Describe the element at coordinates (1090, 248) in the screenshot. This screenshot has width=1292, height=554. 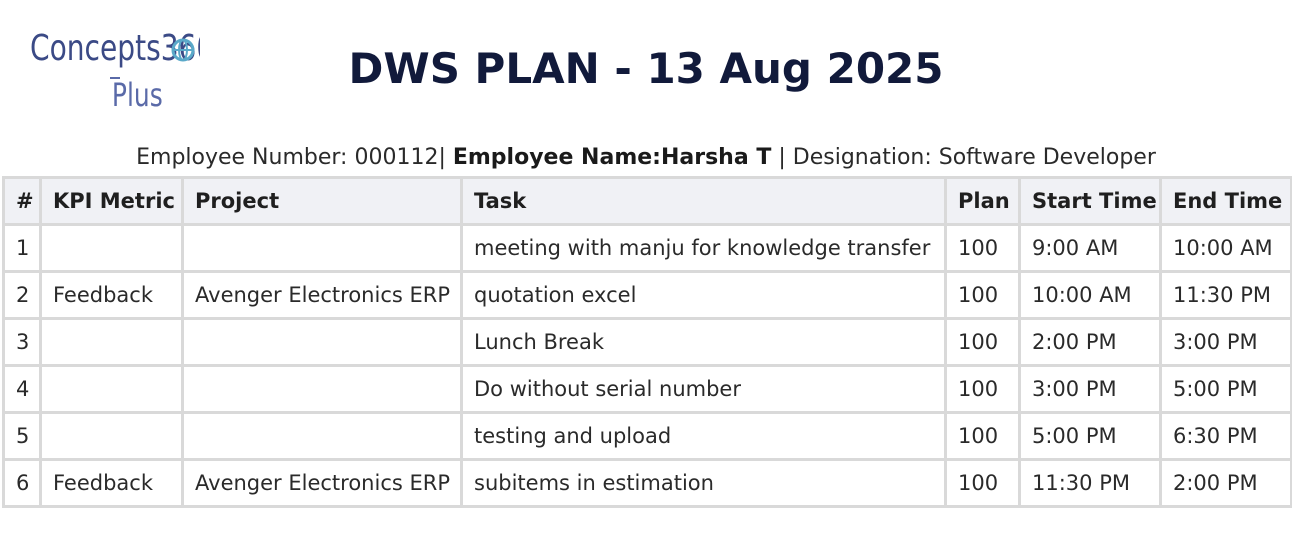
I see `cell-start-time: 9:00 AM` at that location.